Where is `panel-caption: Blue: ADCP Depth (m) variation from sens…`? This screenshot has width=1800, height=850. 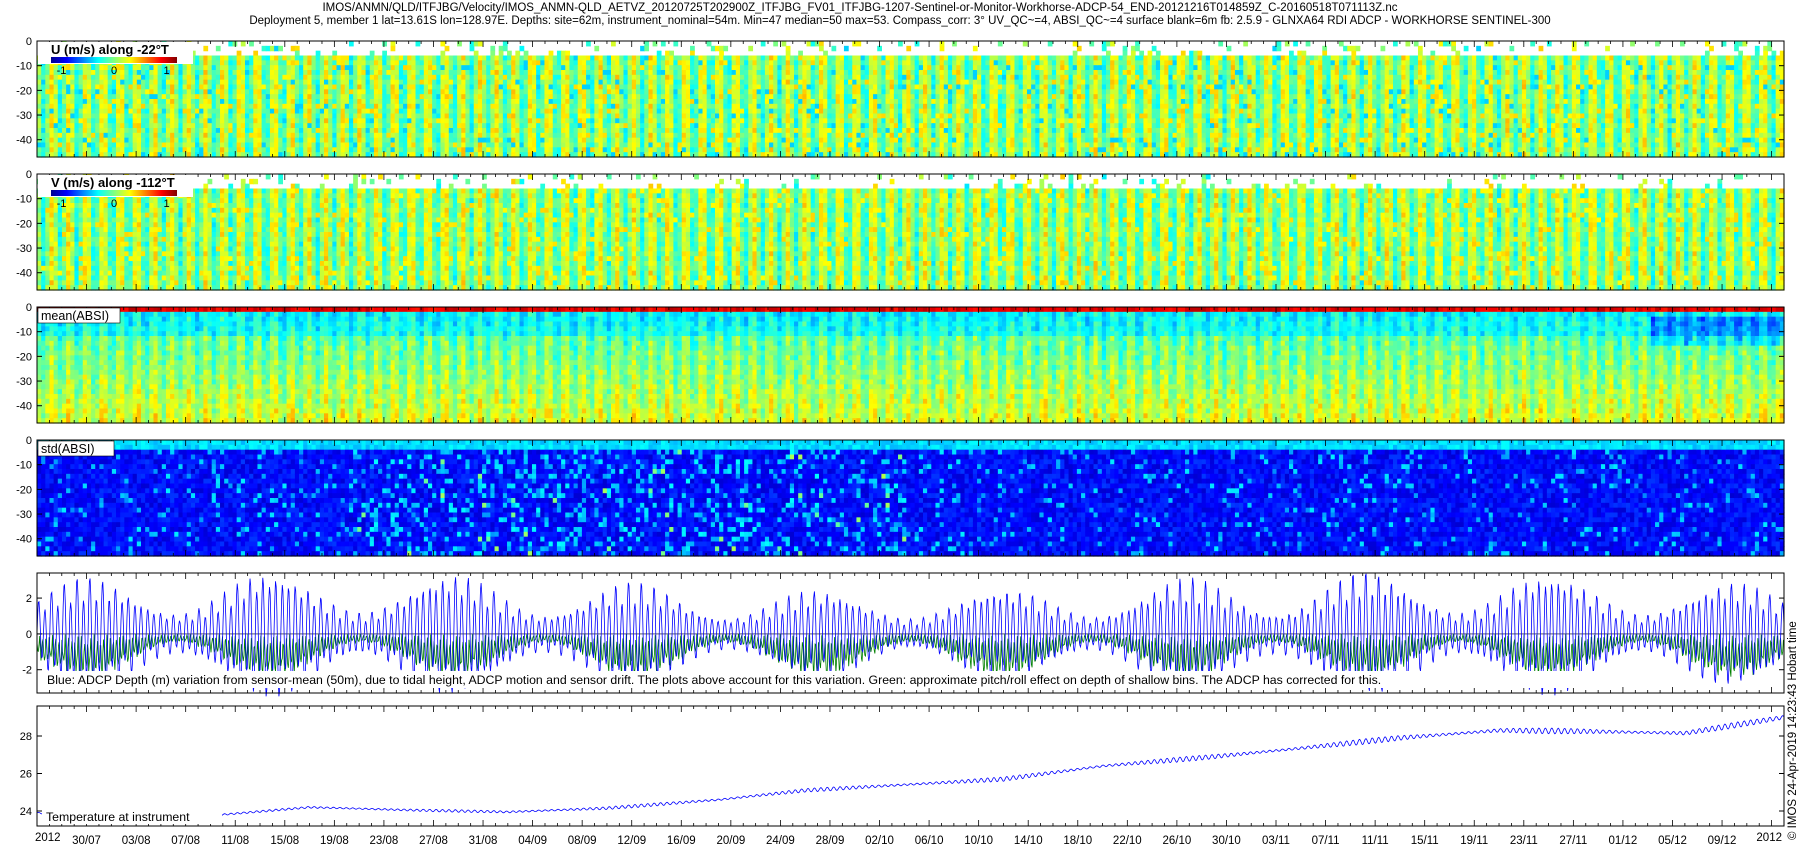 panel-caption: Blue: ADCP Depth (m) variation from sens… is located at coordinates (827, 679).